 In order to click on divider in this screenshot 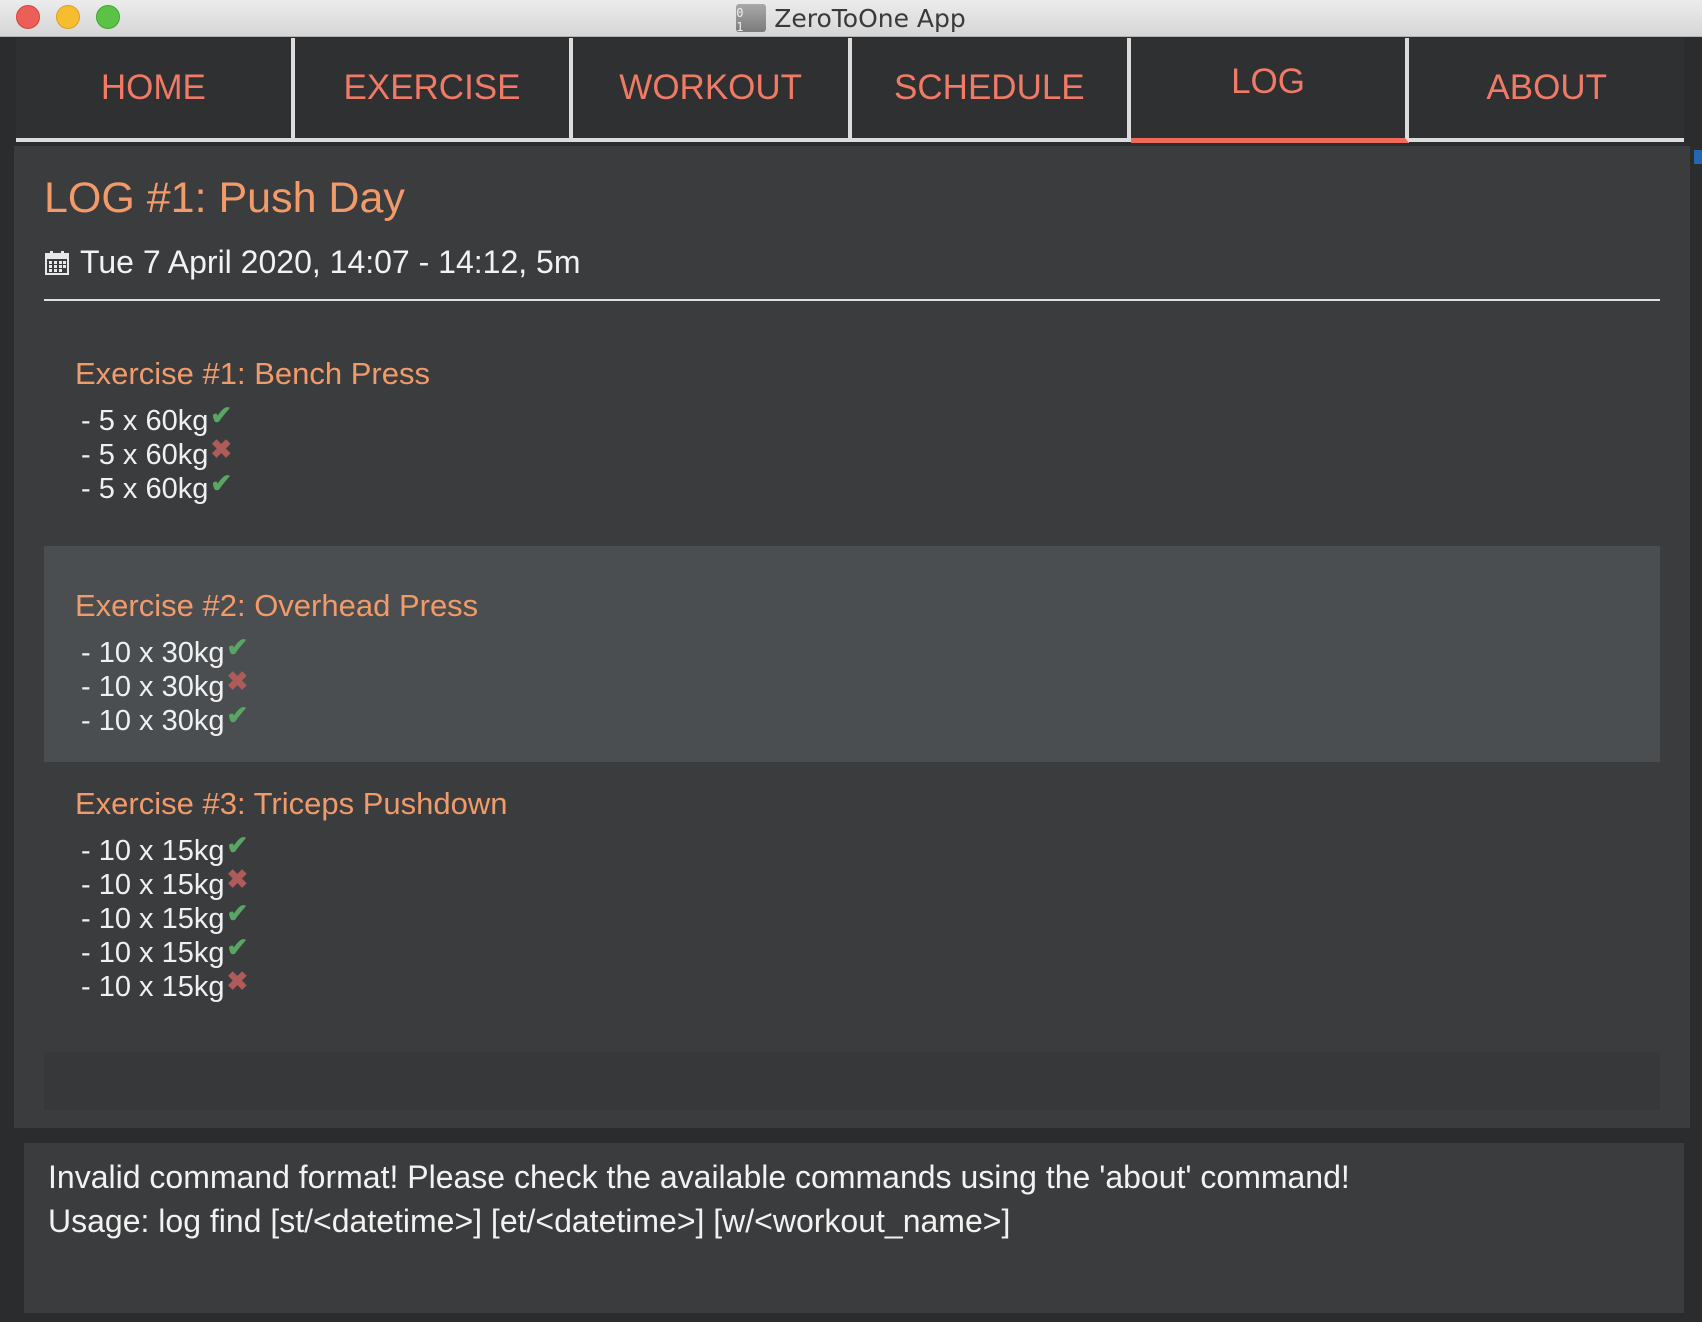, I will do `click(852, 300)`.